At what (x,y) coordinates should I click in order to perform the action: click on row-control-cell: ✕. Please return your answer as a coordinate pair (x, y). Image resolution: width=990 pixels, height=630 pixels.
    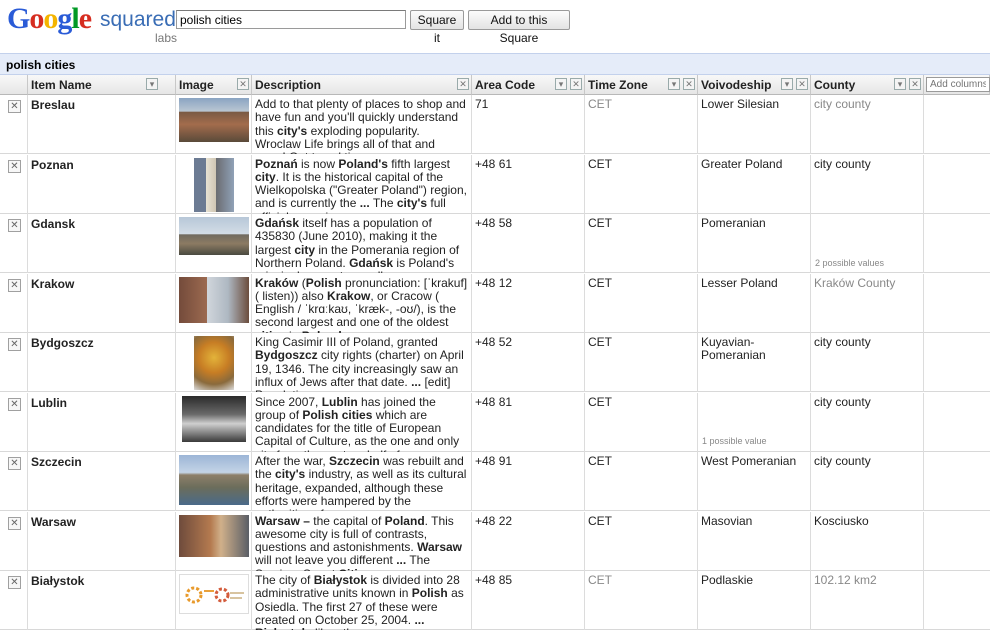
    Looking at the image, I should click on (14, 184).